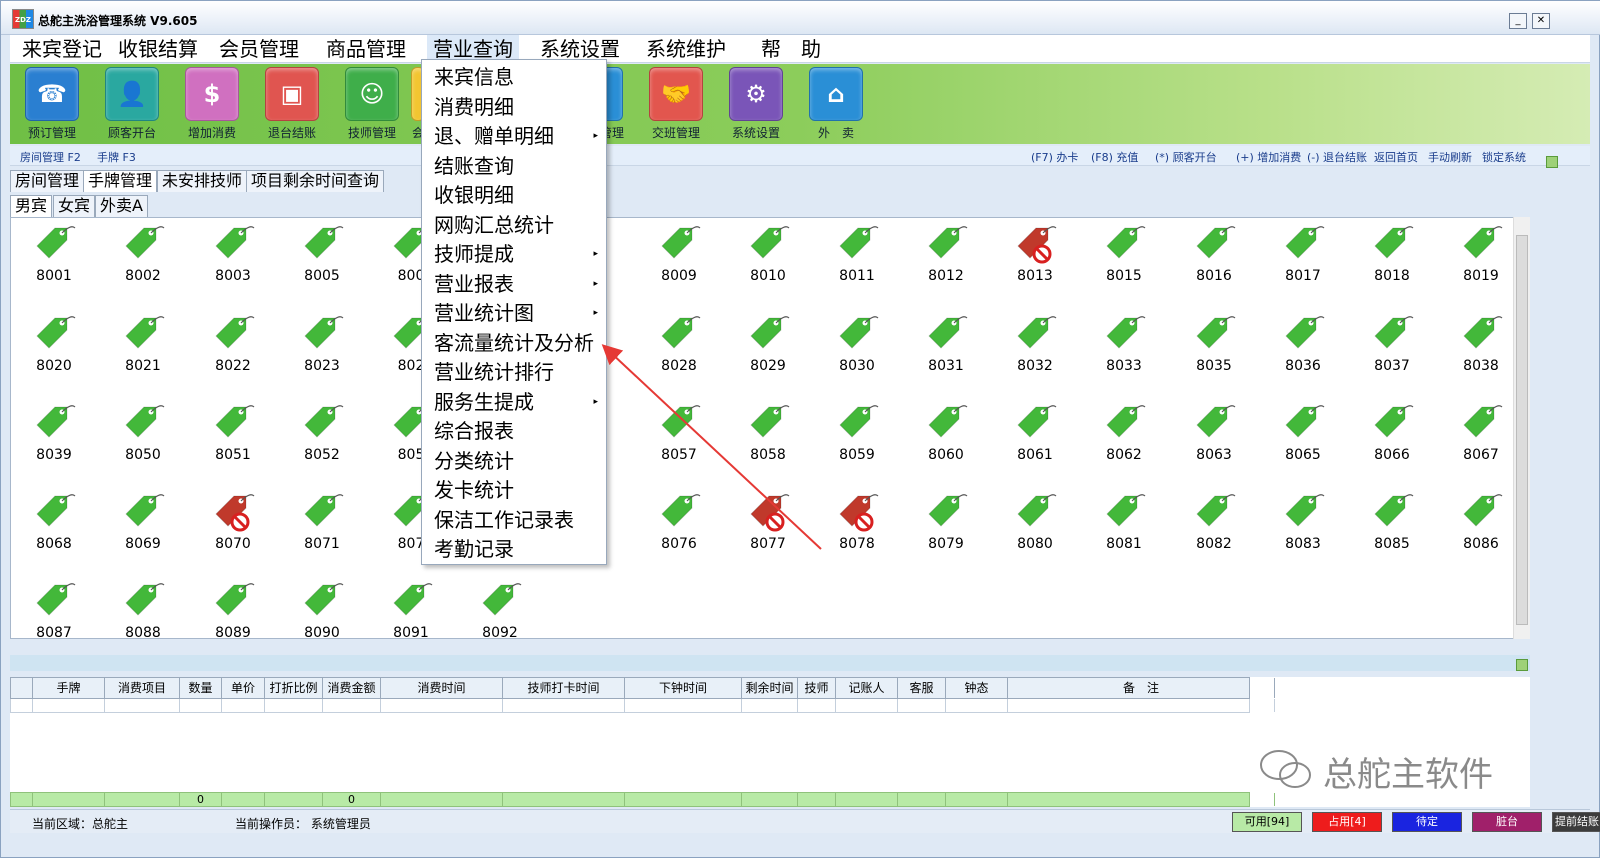  I want to click on shortcut-open-table: (*) 顾客开台, so click(1186, 157).